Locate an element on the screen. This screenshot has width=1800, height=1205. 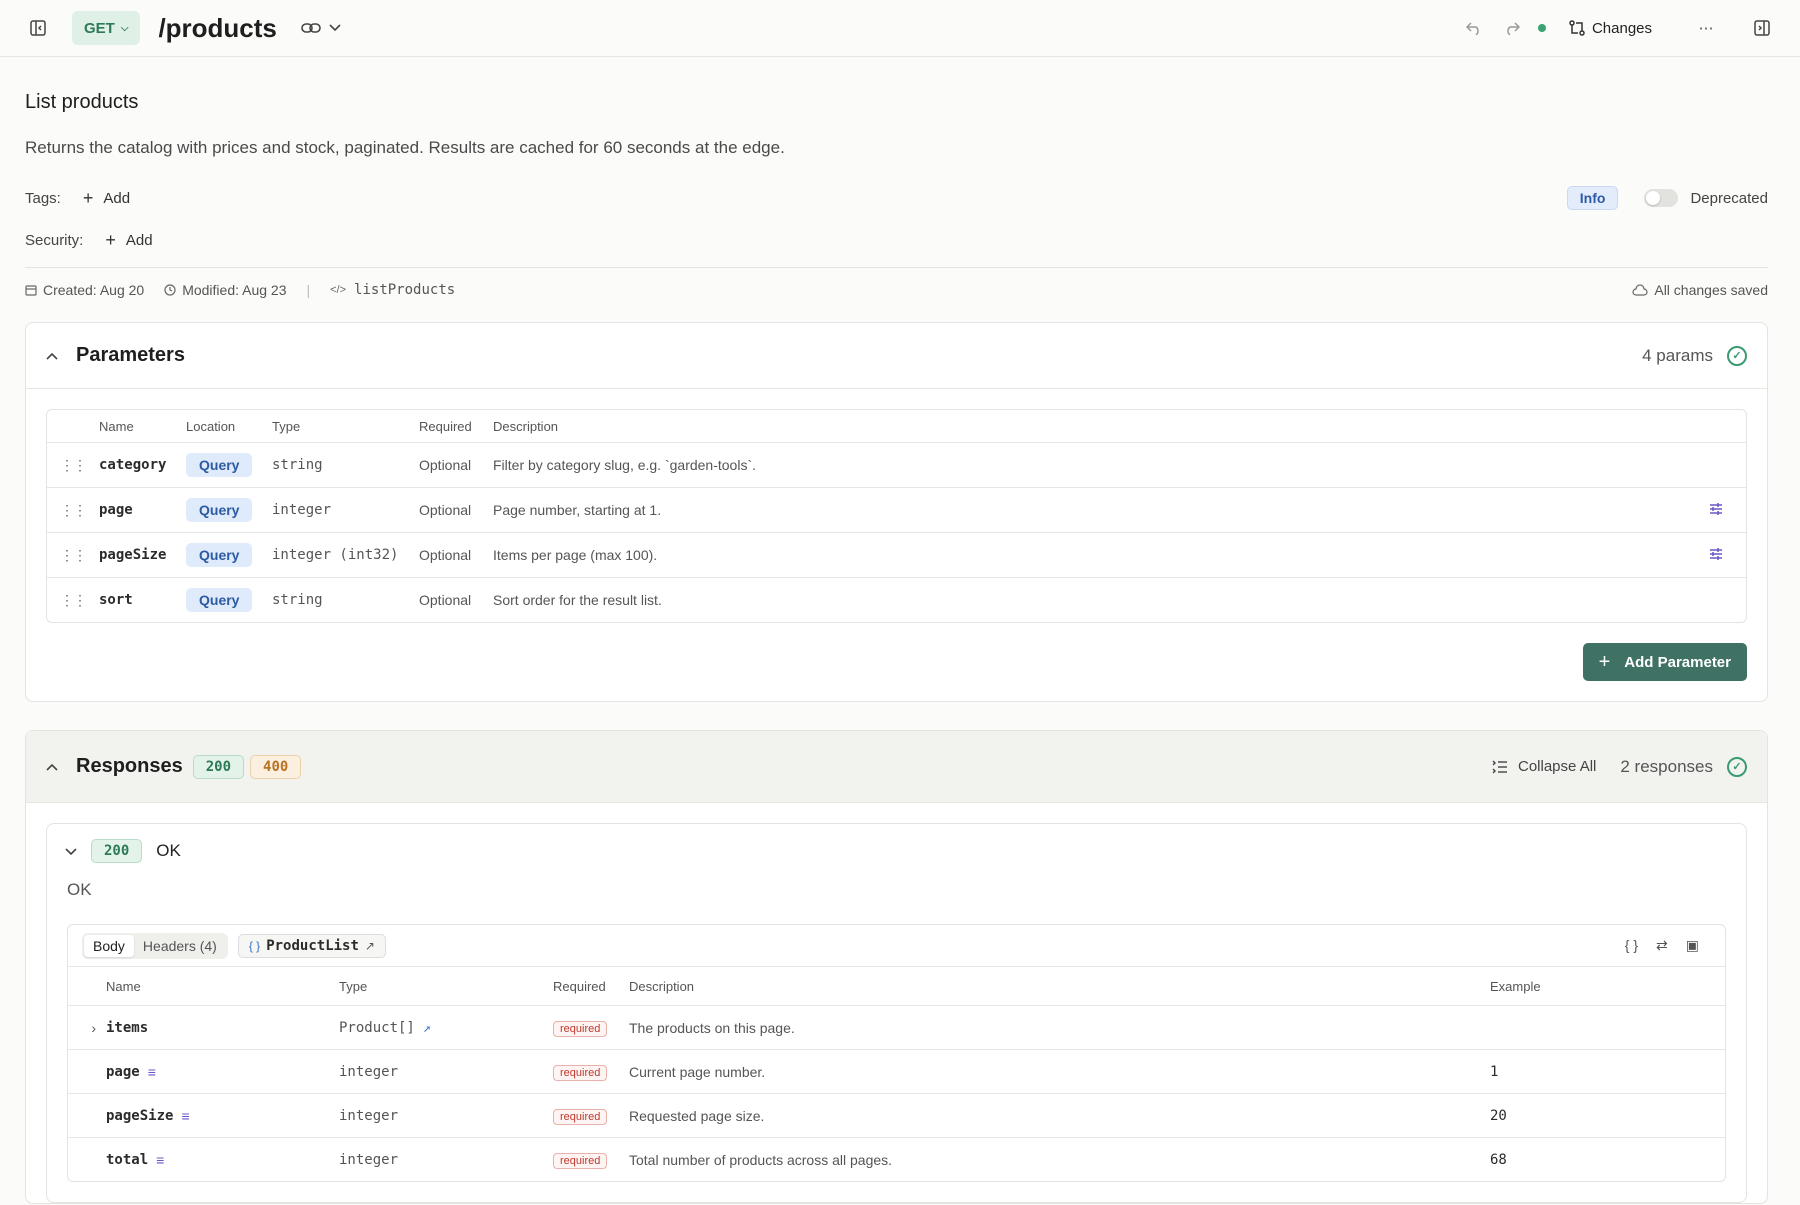
more-options-icon: ⋯ is located at coordinates (1706, 28).